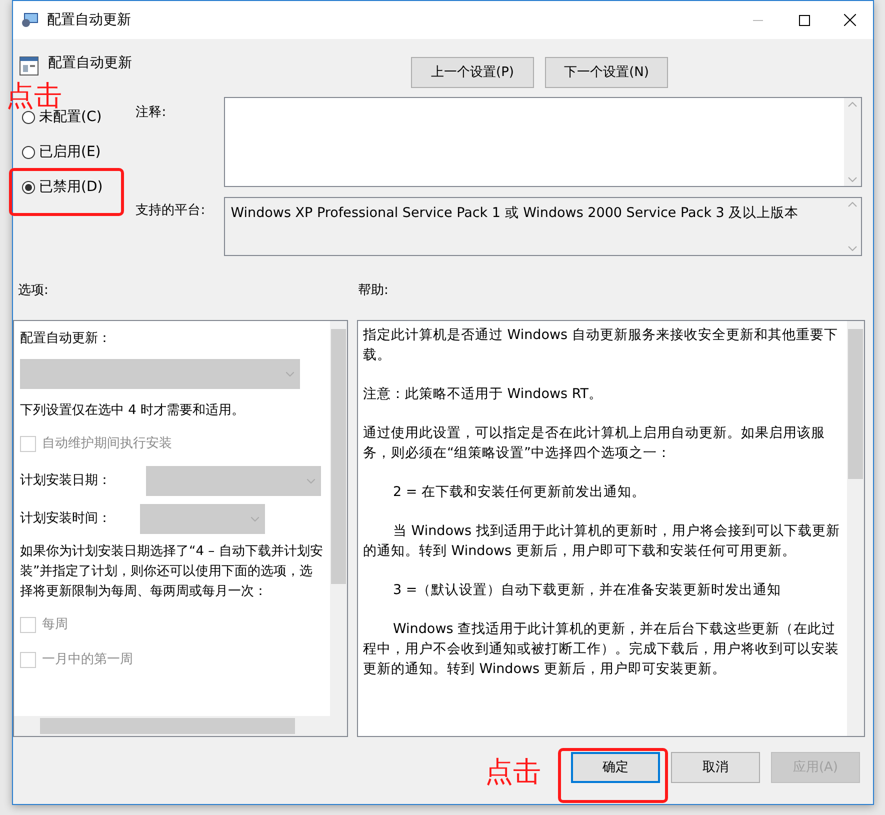 This screenshot has height=815, width=885. Describe the element at coordinates (66, 481) in the screenshot. I see `field-label: 计划安装日期：` at that location.